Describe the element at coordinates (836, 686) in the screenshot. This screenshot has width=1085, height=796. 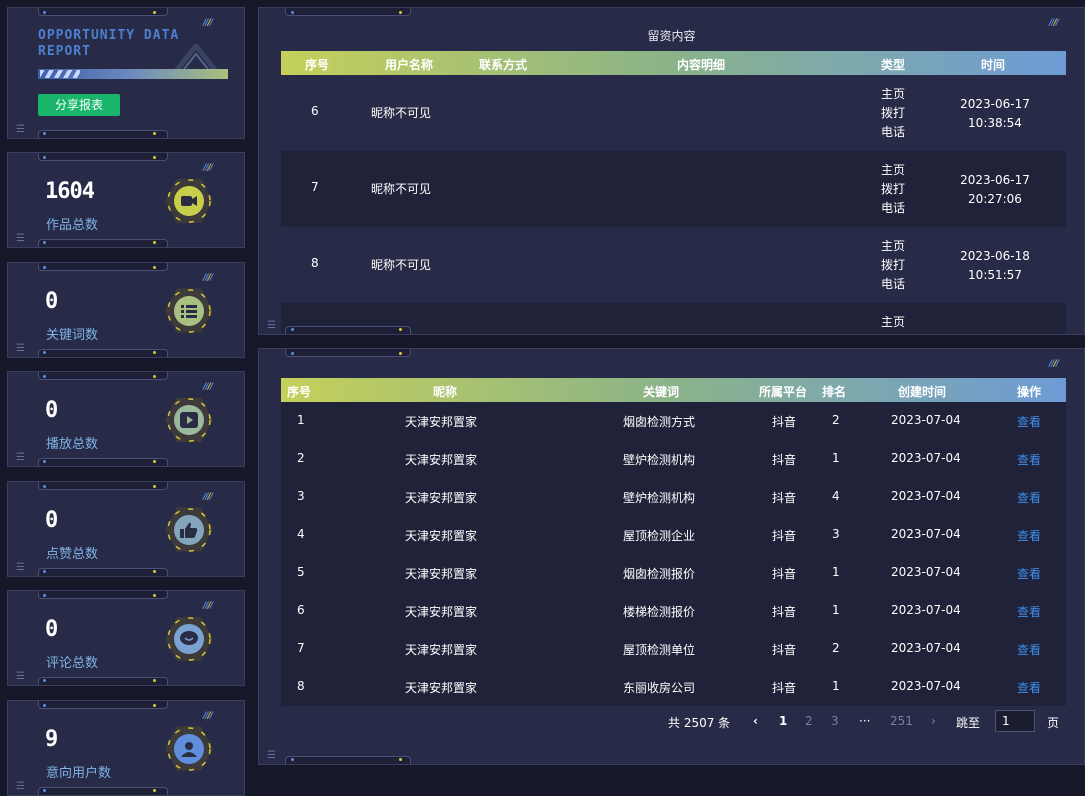
I see `rank-position: 1` at that location.